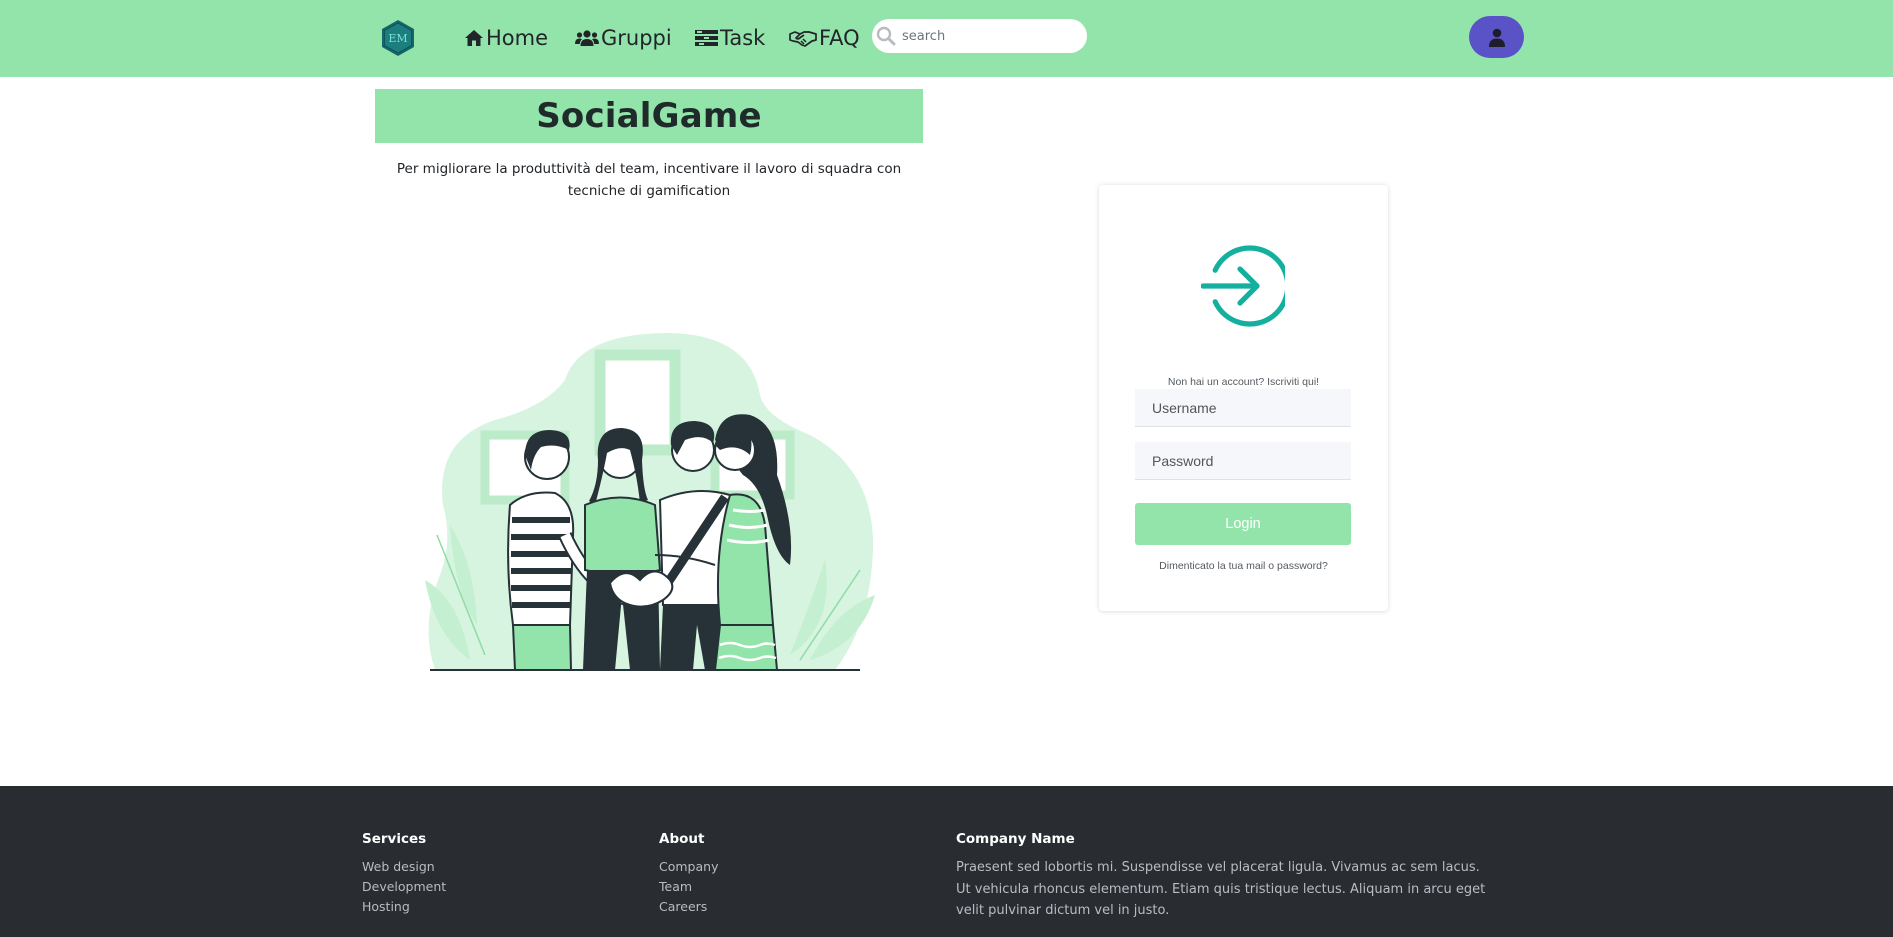 Image resolution: width=1893 pixels, height=937 pixels. I want to click on username-field, so click(1243, 408).